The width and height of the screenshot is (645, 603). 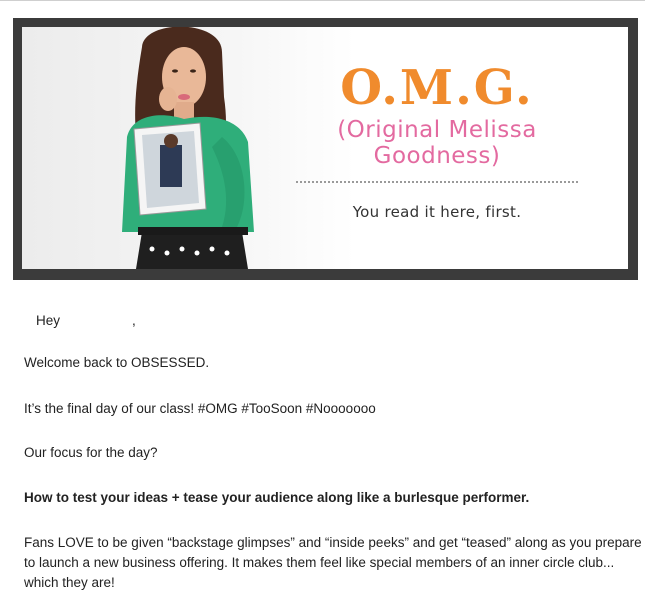 I want to click on brand-tagline: You read it here, first., so click(x=437, y=212).